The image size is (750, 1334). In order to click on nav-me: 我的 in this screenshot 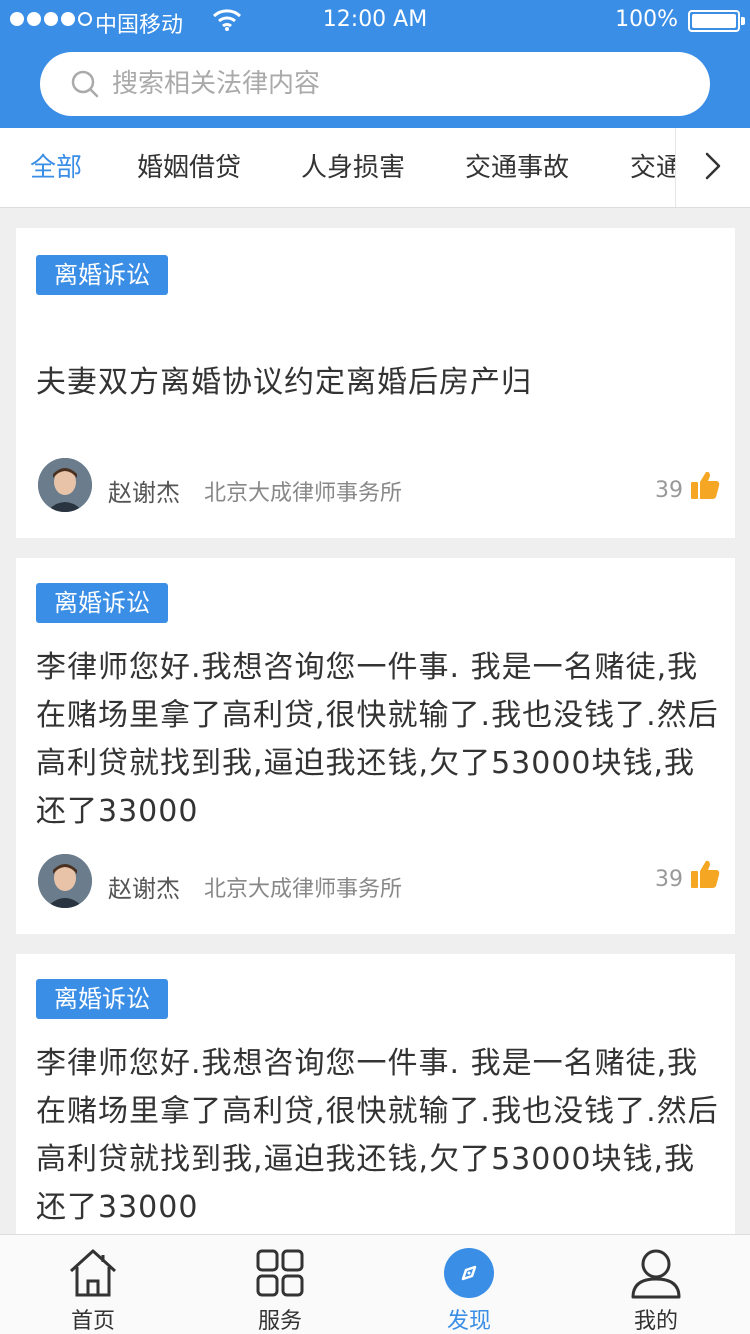, I will do `click(656, 1284)`.